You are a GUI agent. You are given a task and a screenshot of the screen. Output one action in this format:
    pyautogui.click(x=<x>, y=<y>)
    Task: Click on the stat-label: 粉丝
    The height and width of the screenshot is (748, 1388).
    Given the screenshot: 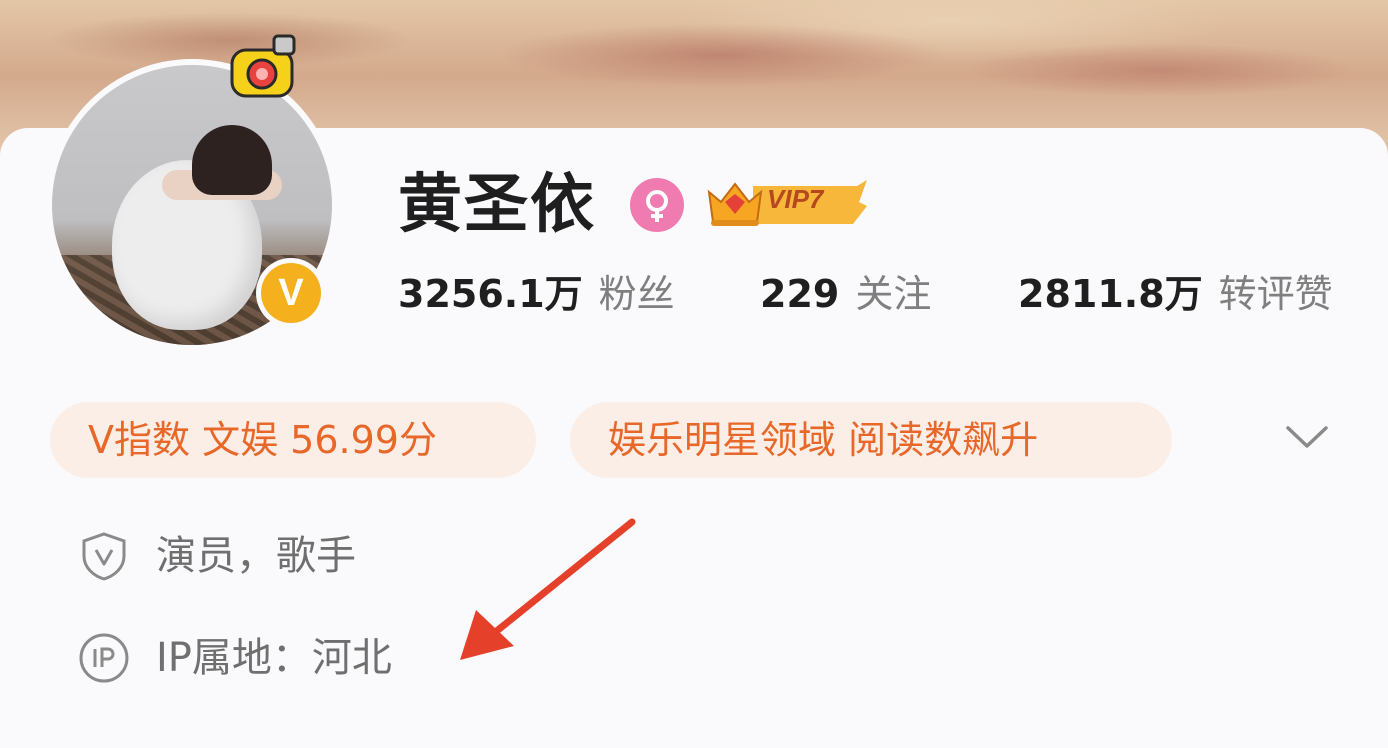 What is the action you would take?
    pyautogui.click(x=636, y=294)
    